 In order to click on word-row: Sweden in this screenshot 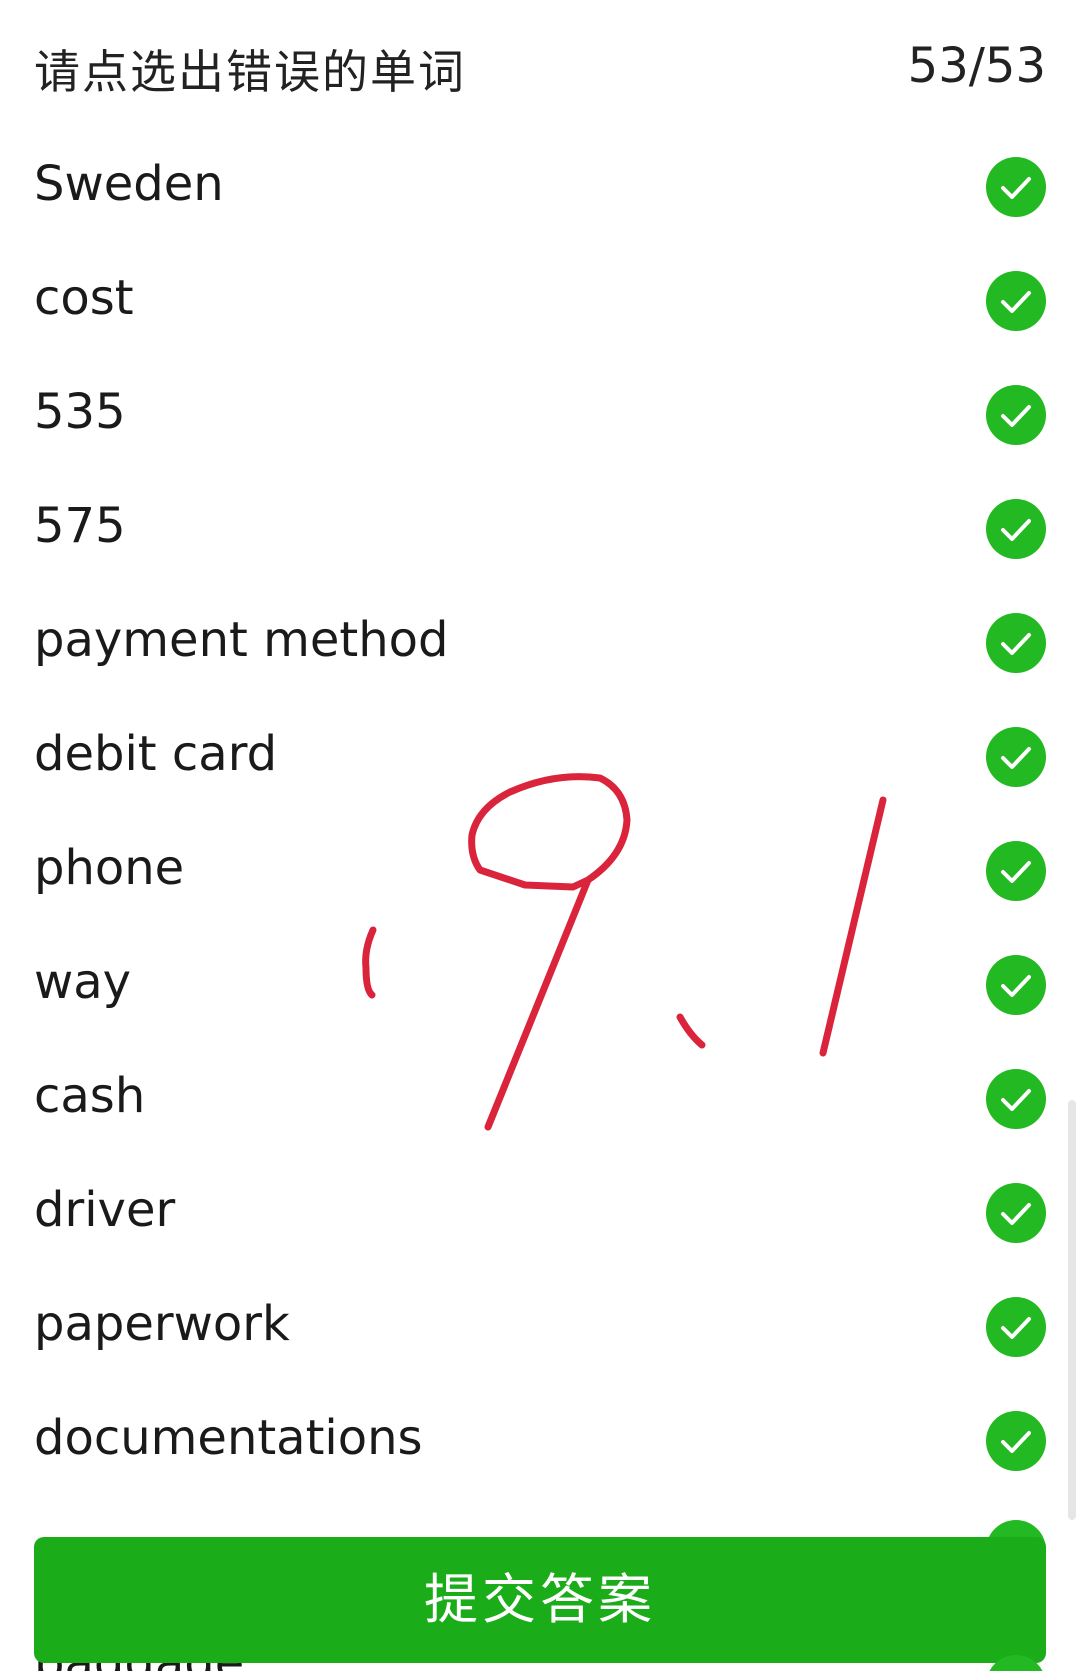, I will do `click(540, 187)`.